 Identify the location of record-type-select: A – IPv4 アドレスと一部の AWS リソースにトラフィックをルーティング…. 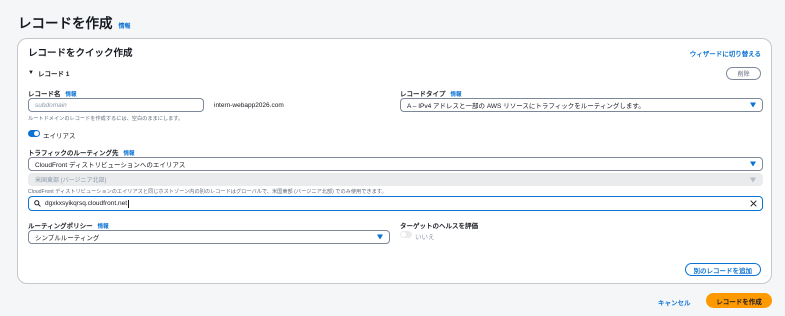
(581, 105).